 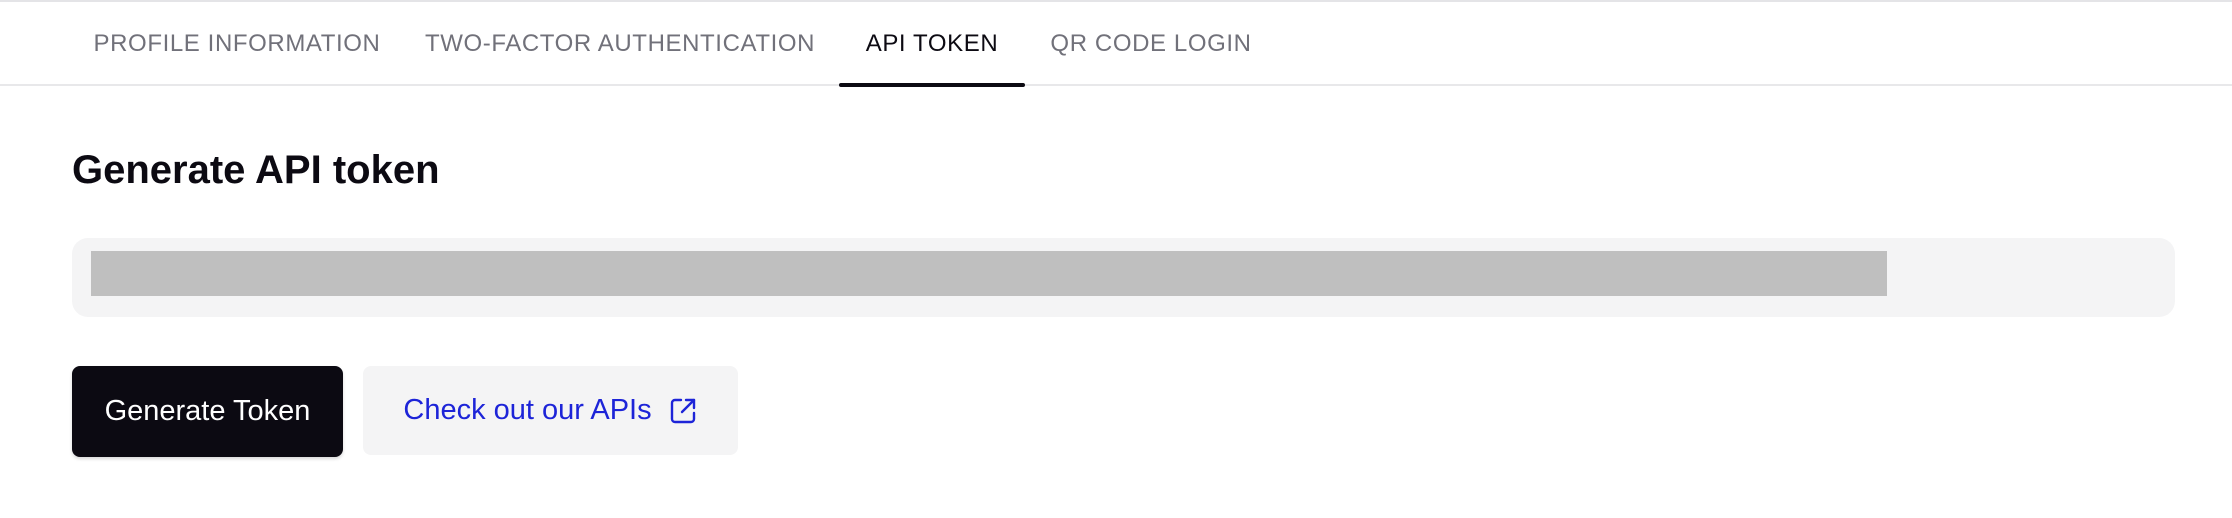 I want to click on check-out-apis-label: Check out our APIs, so click(x=527, y=410).